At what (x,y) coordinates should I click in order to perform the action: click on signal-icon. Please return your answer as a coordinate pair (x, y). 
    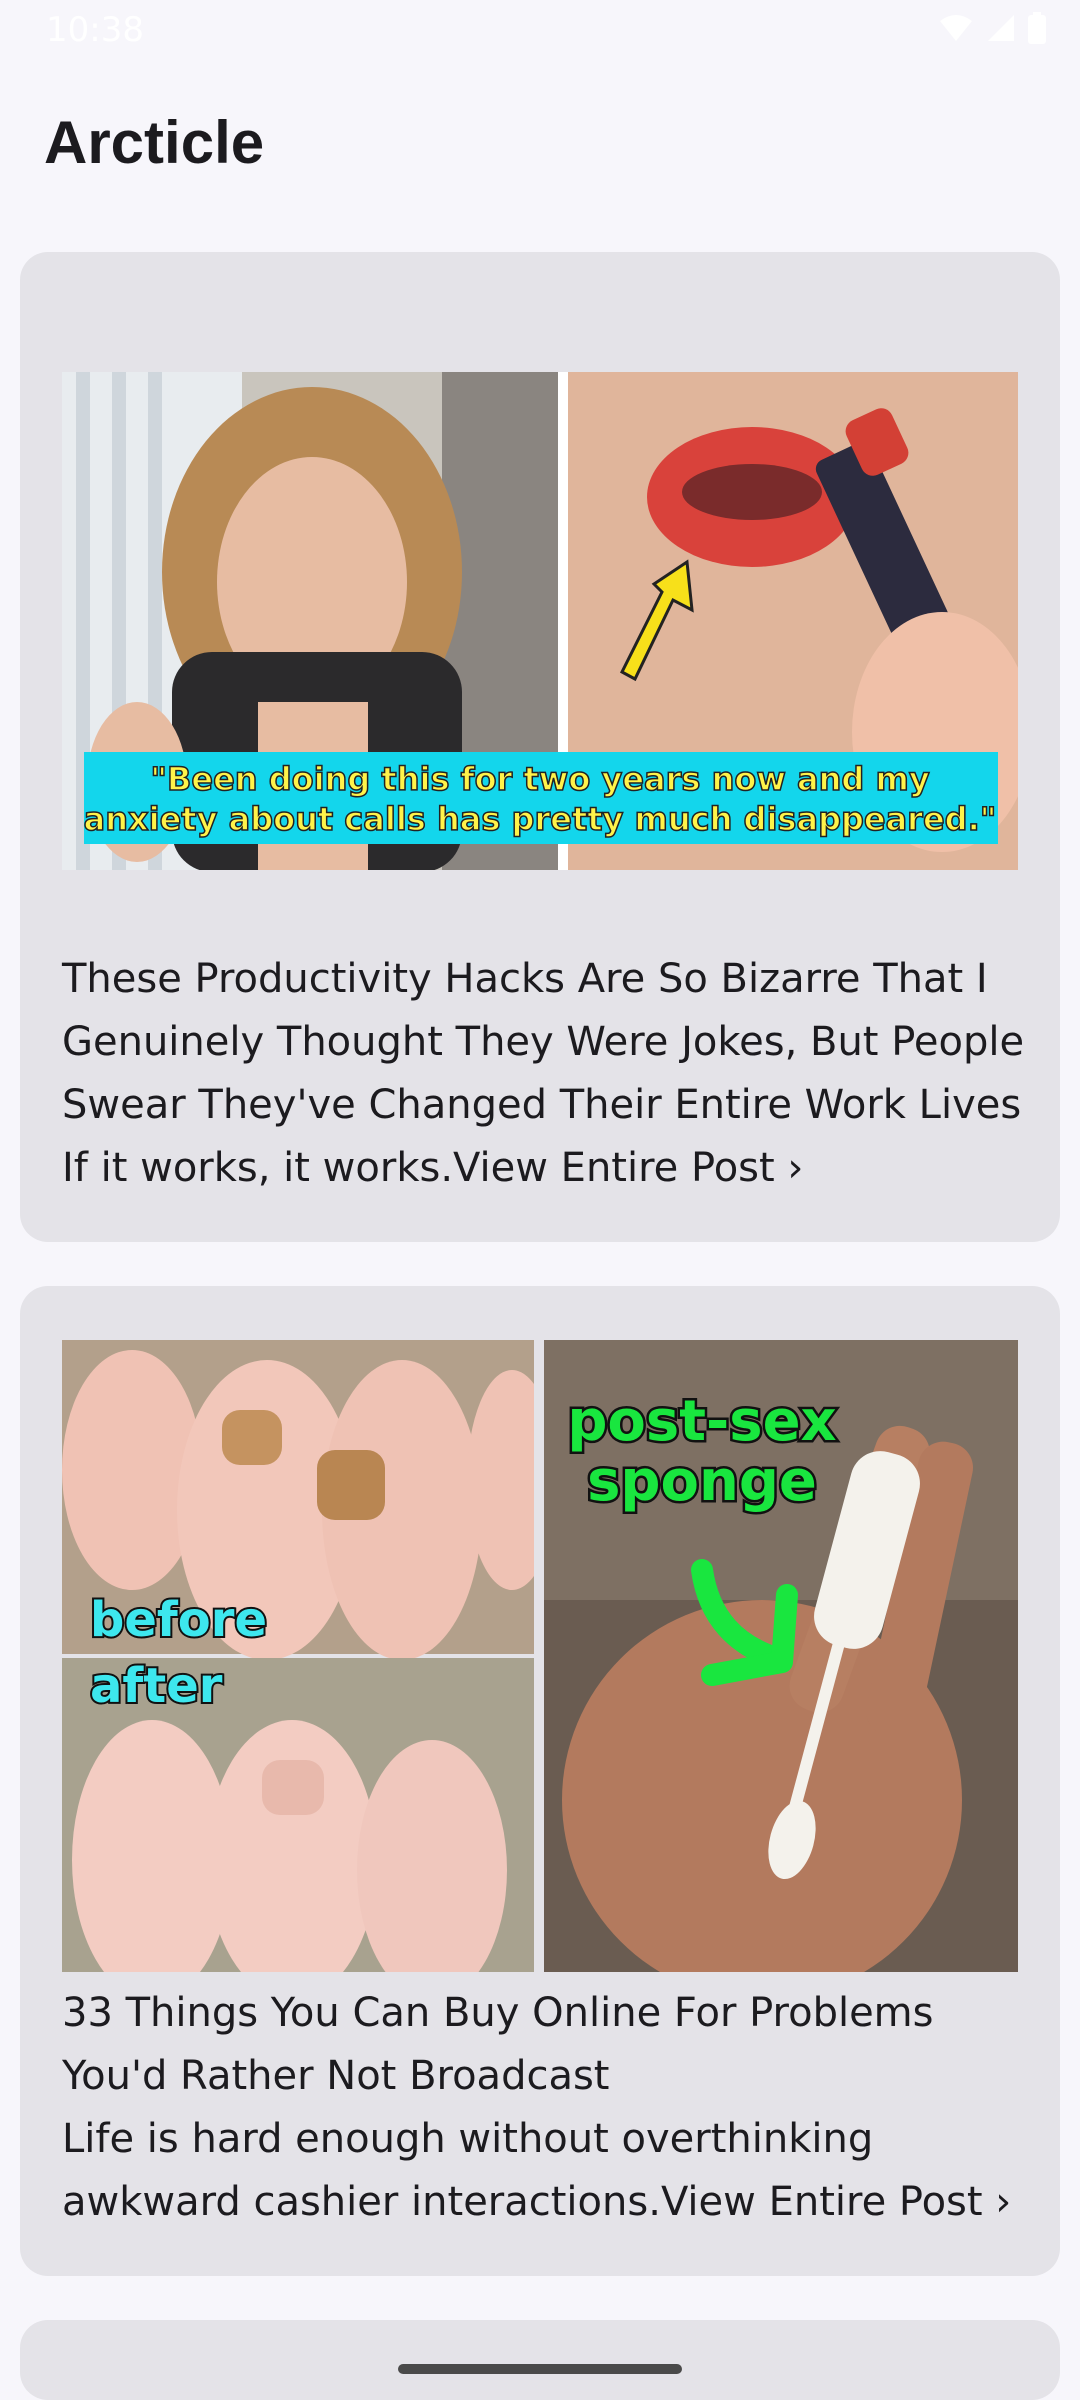
    Looking at the image, I should click on (1001, 28).